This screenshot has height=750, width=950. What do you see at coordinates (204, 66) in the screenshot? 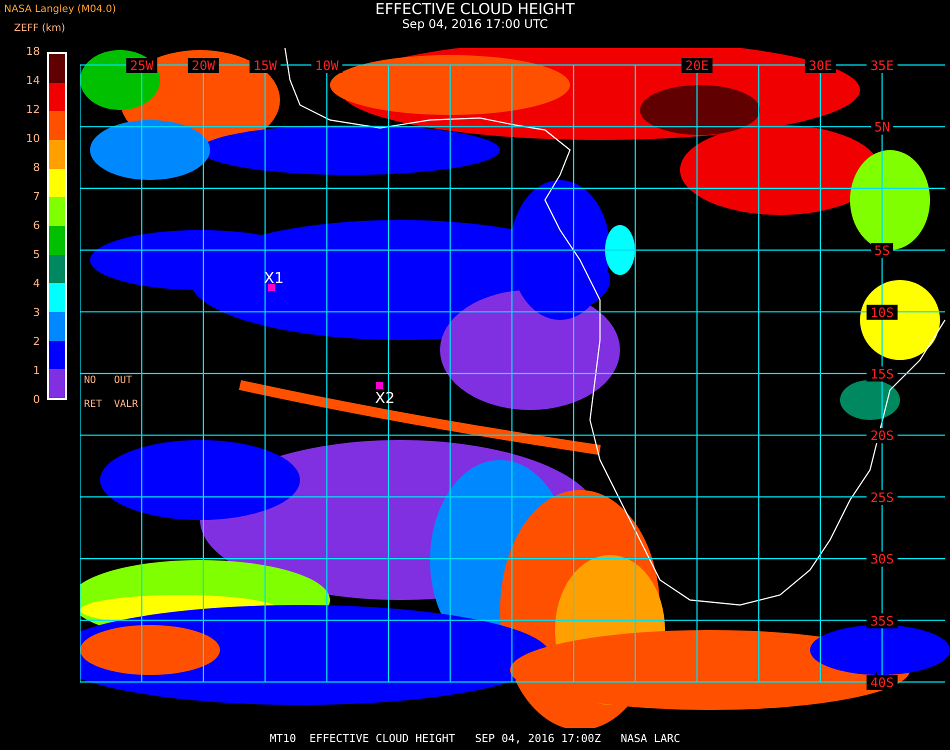
I see `longitude-label: 20W` at bounding box center [204, 66].